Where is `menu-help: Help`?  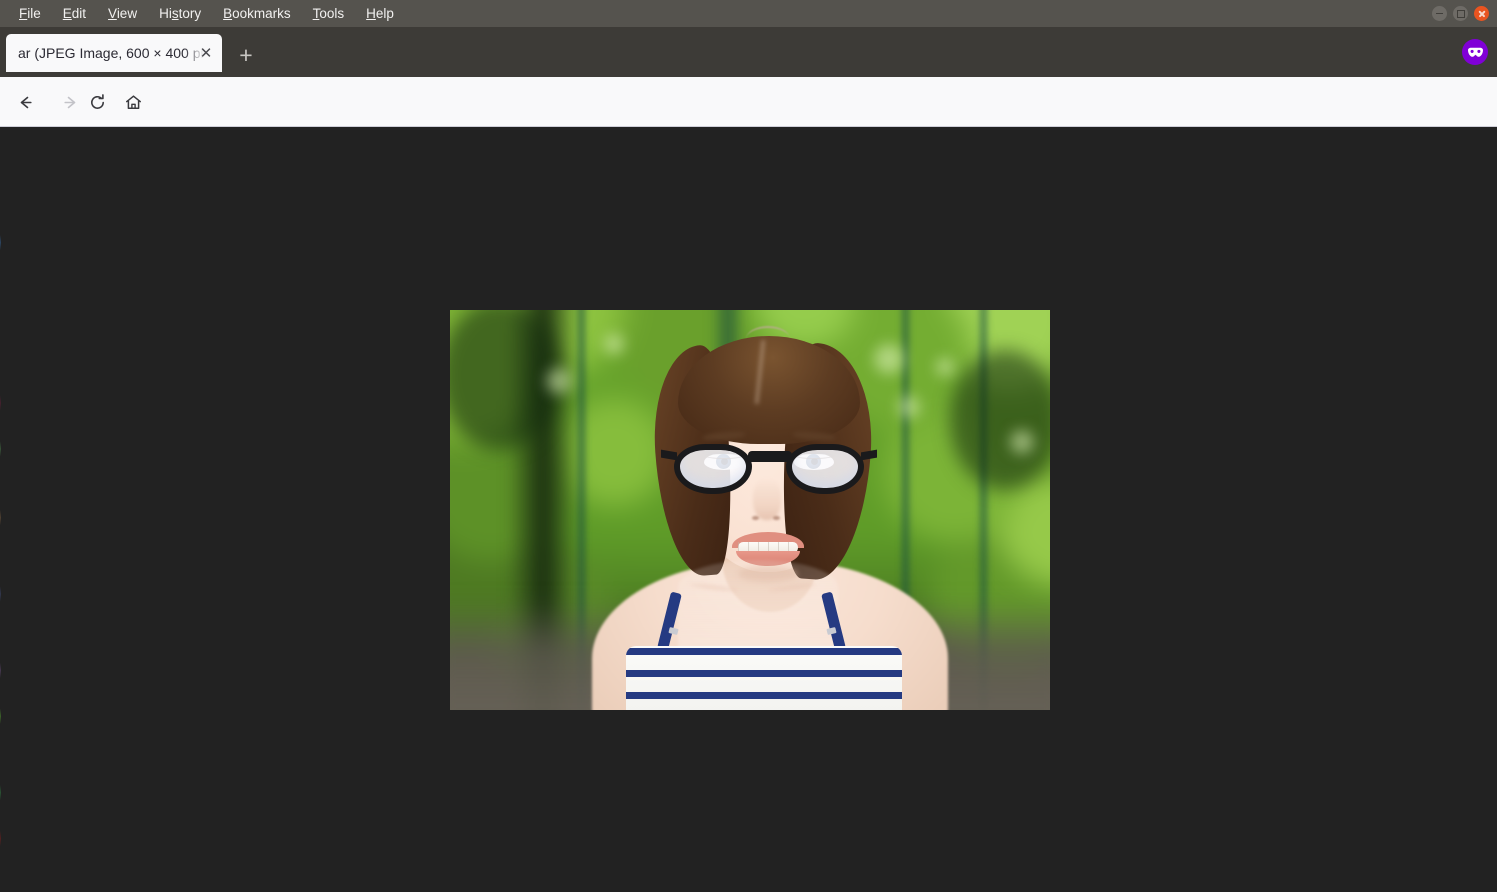
menu-help: Help is located at coordinates (380, 13).